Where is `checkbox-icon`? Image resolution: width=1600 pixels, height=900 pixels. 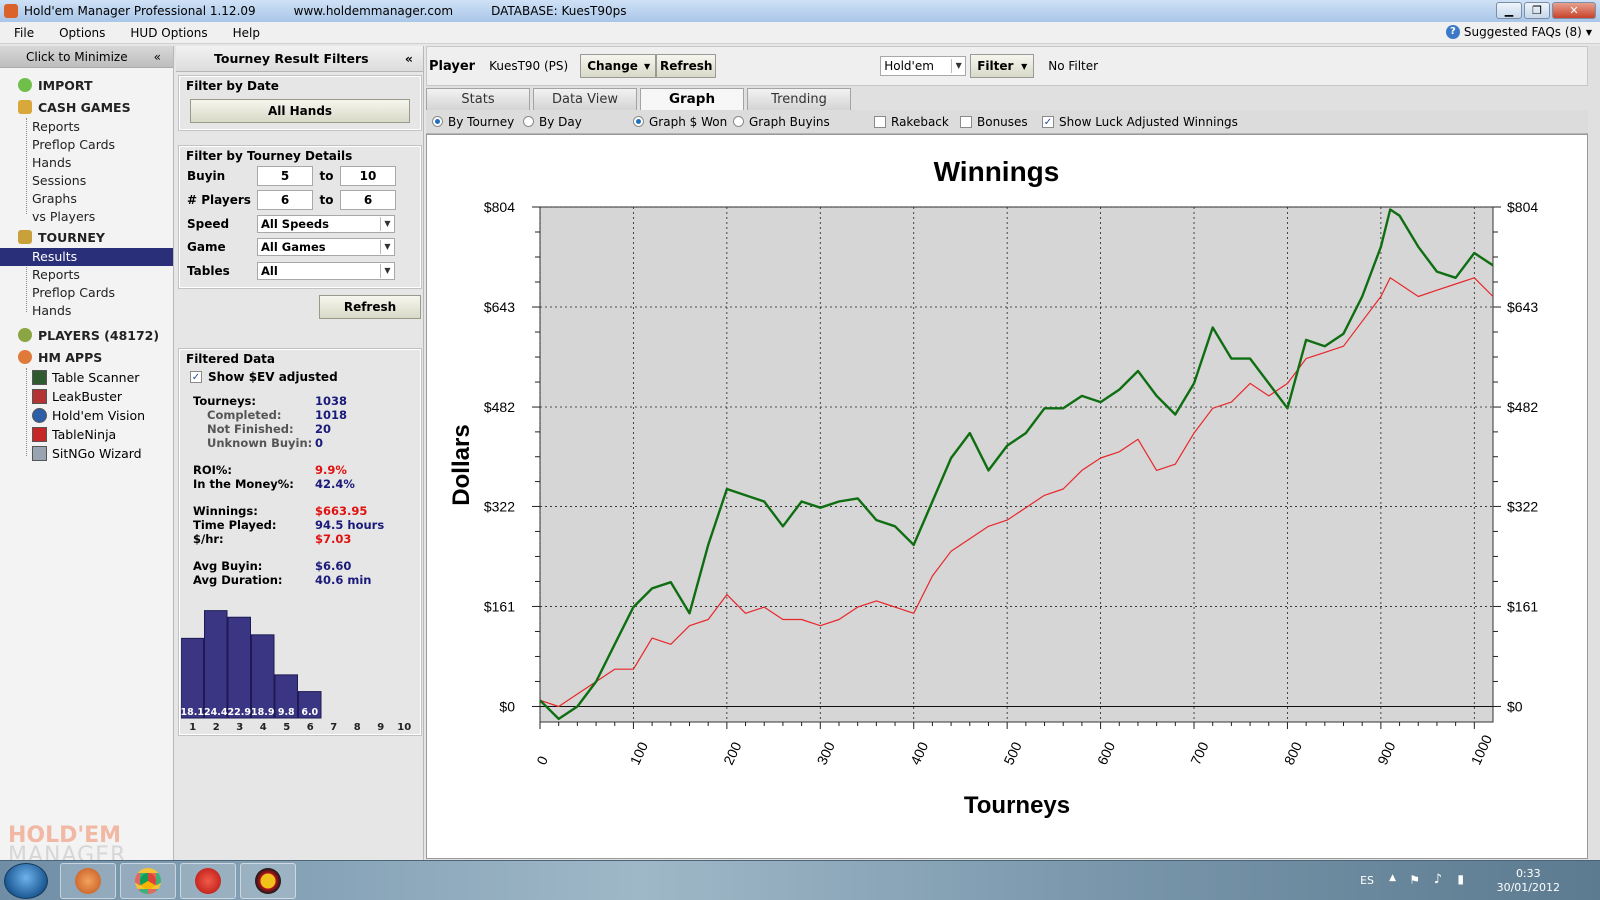
checkbox-icon is located at coordinates (966, 121).